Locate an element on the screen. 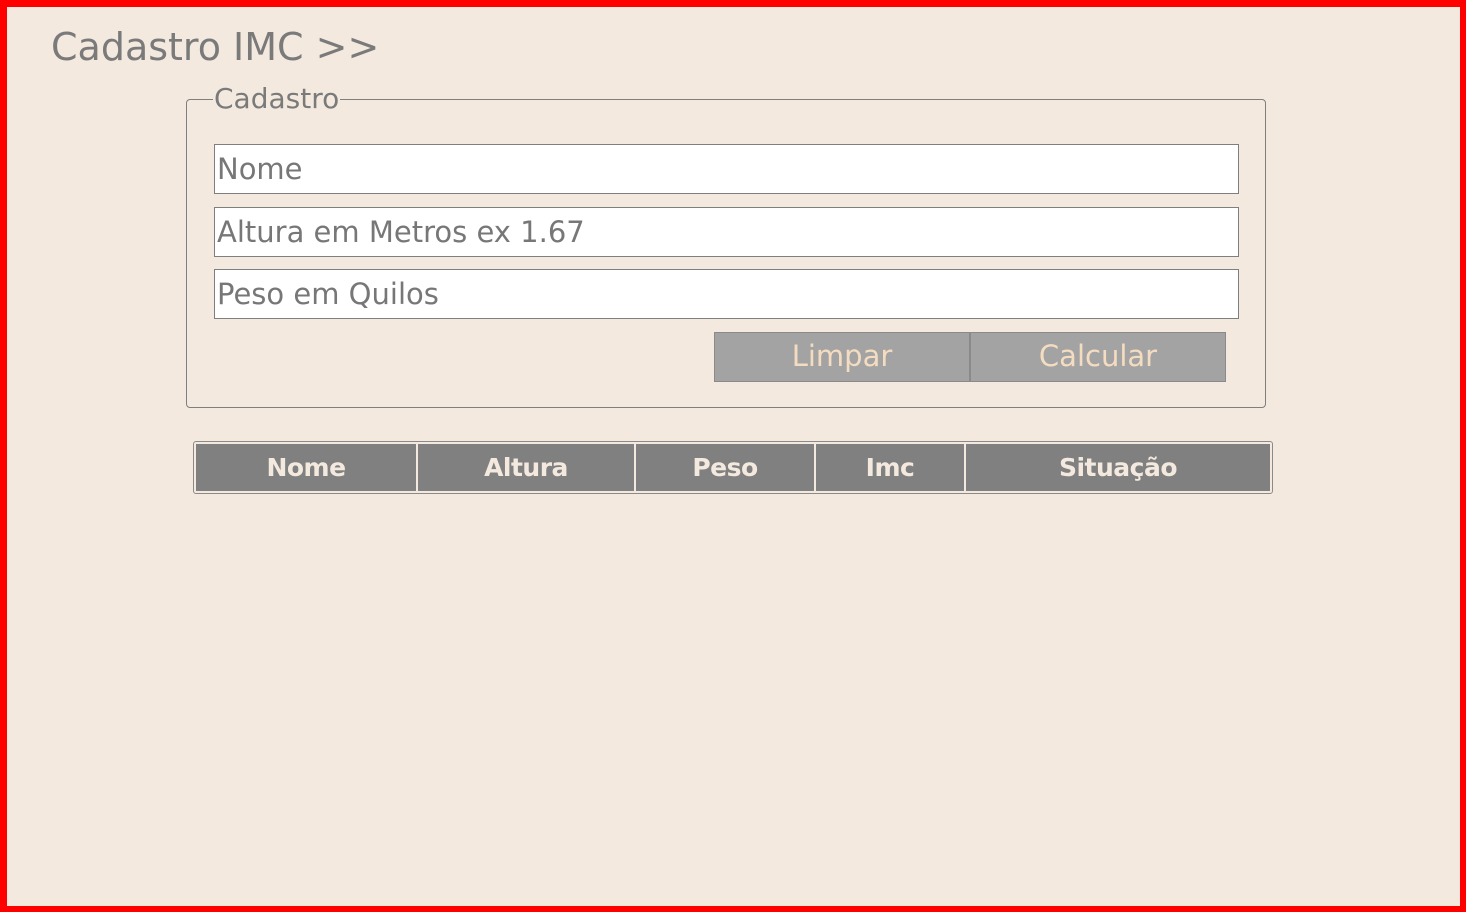  nome-input is located at coordinates (726, 169).